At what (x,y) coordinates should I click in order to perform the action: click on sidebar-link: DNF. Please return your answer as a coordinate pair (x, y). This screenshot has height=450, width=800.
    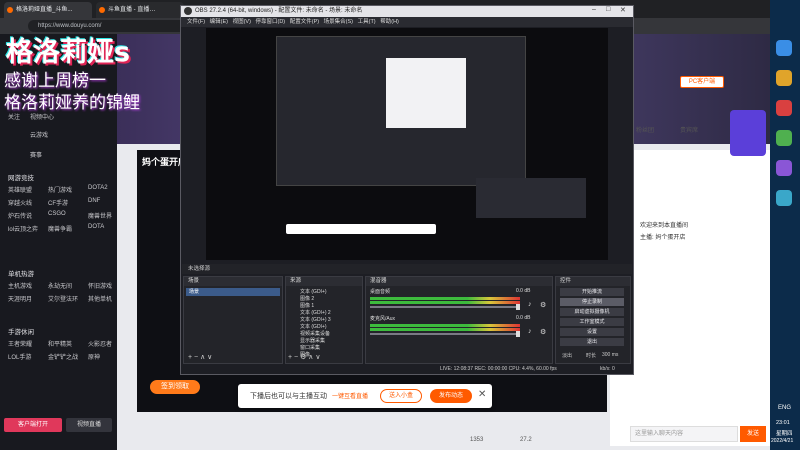
    Looking at the image, I should click on (94, 201).